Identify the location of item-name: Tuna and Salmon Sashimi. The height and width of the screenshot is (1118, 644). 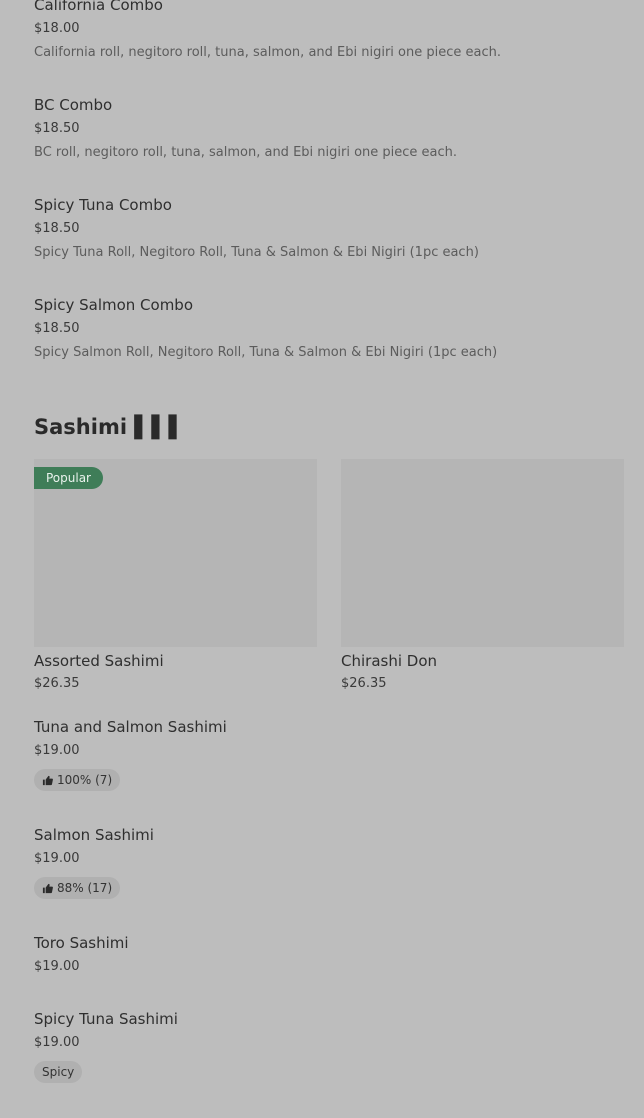
(130, 727).